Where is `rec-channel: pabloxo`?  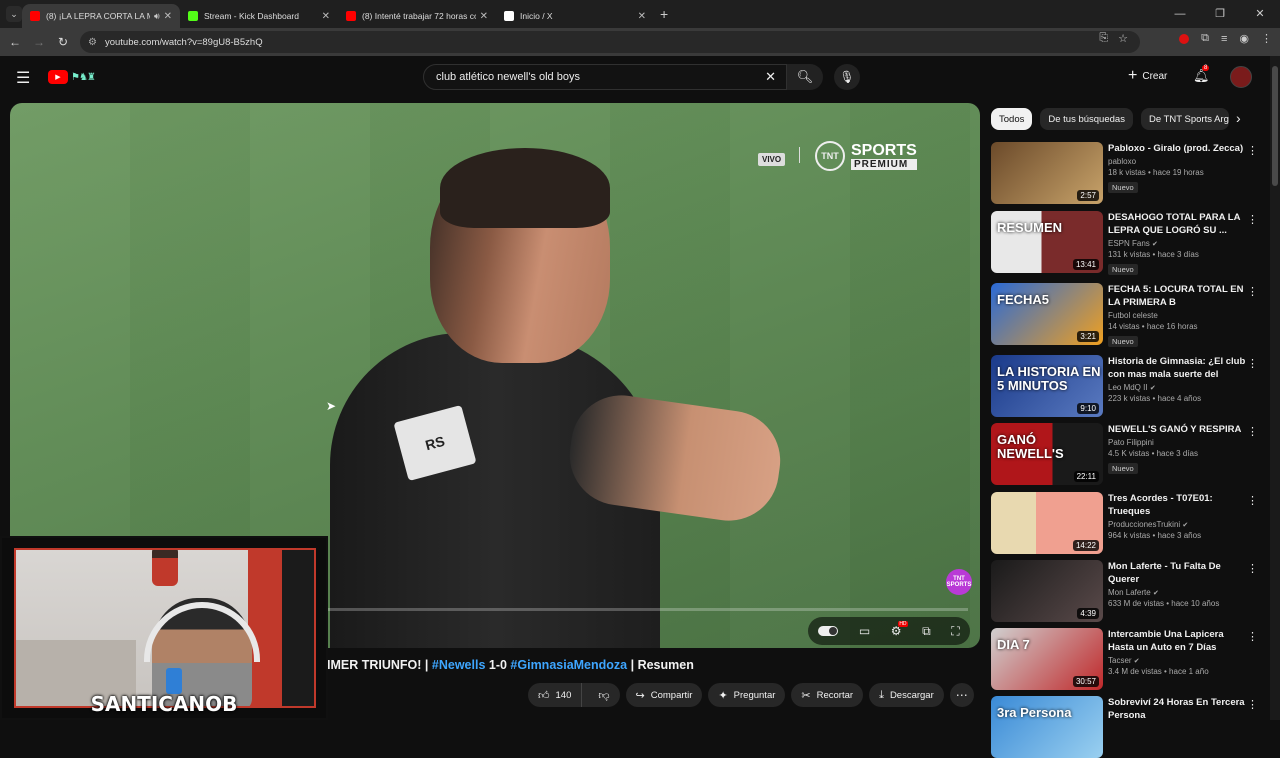 rec-channel: pabloxo is located at coordinates (1178, 161).